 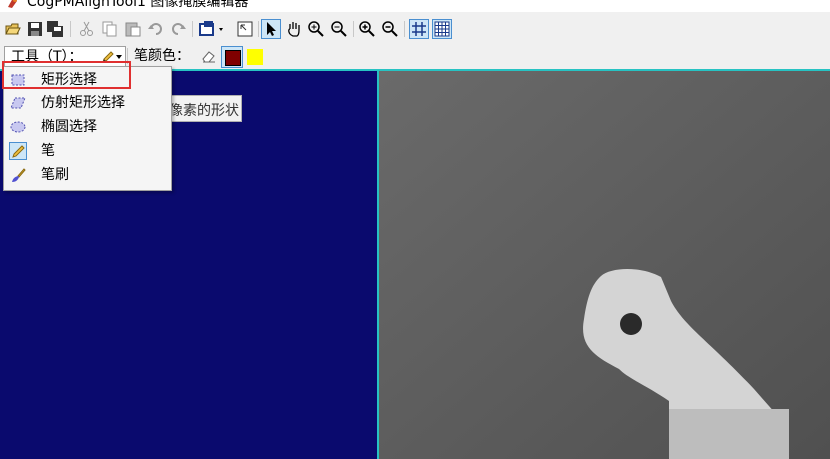 I want to click on title-bar: CogPMAlignTool1 图像掩膜编辑器, so click(x=415, y=6).